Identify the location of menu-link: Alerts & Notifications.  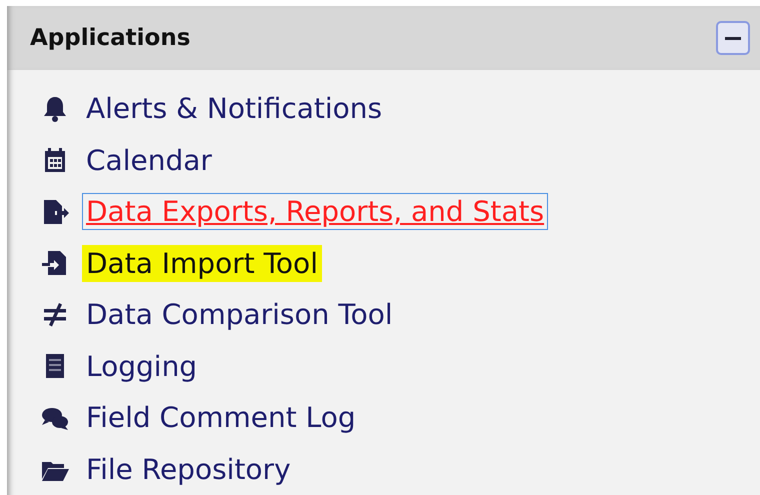
(234, 109).